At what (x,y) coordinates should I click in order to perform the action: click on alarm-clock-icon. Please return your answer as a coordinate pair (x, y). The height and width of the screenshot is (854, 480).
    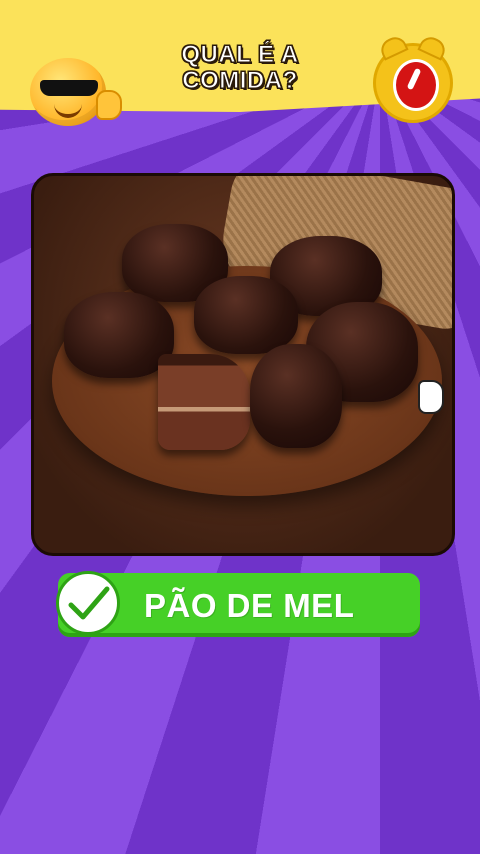
    Looking at the image, I should click on (413, 76).